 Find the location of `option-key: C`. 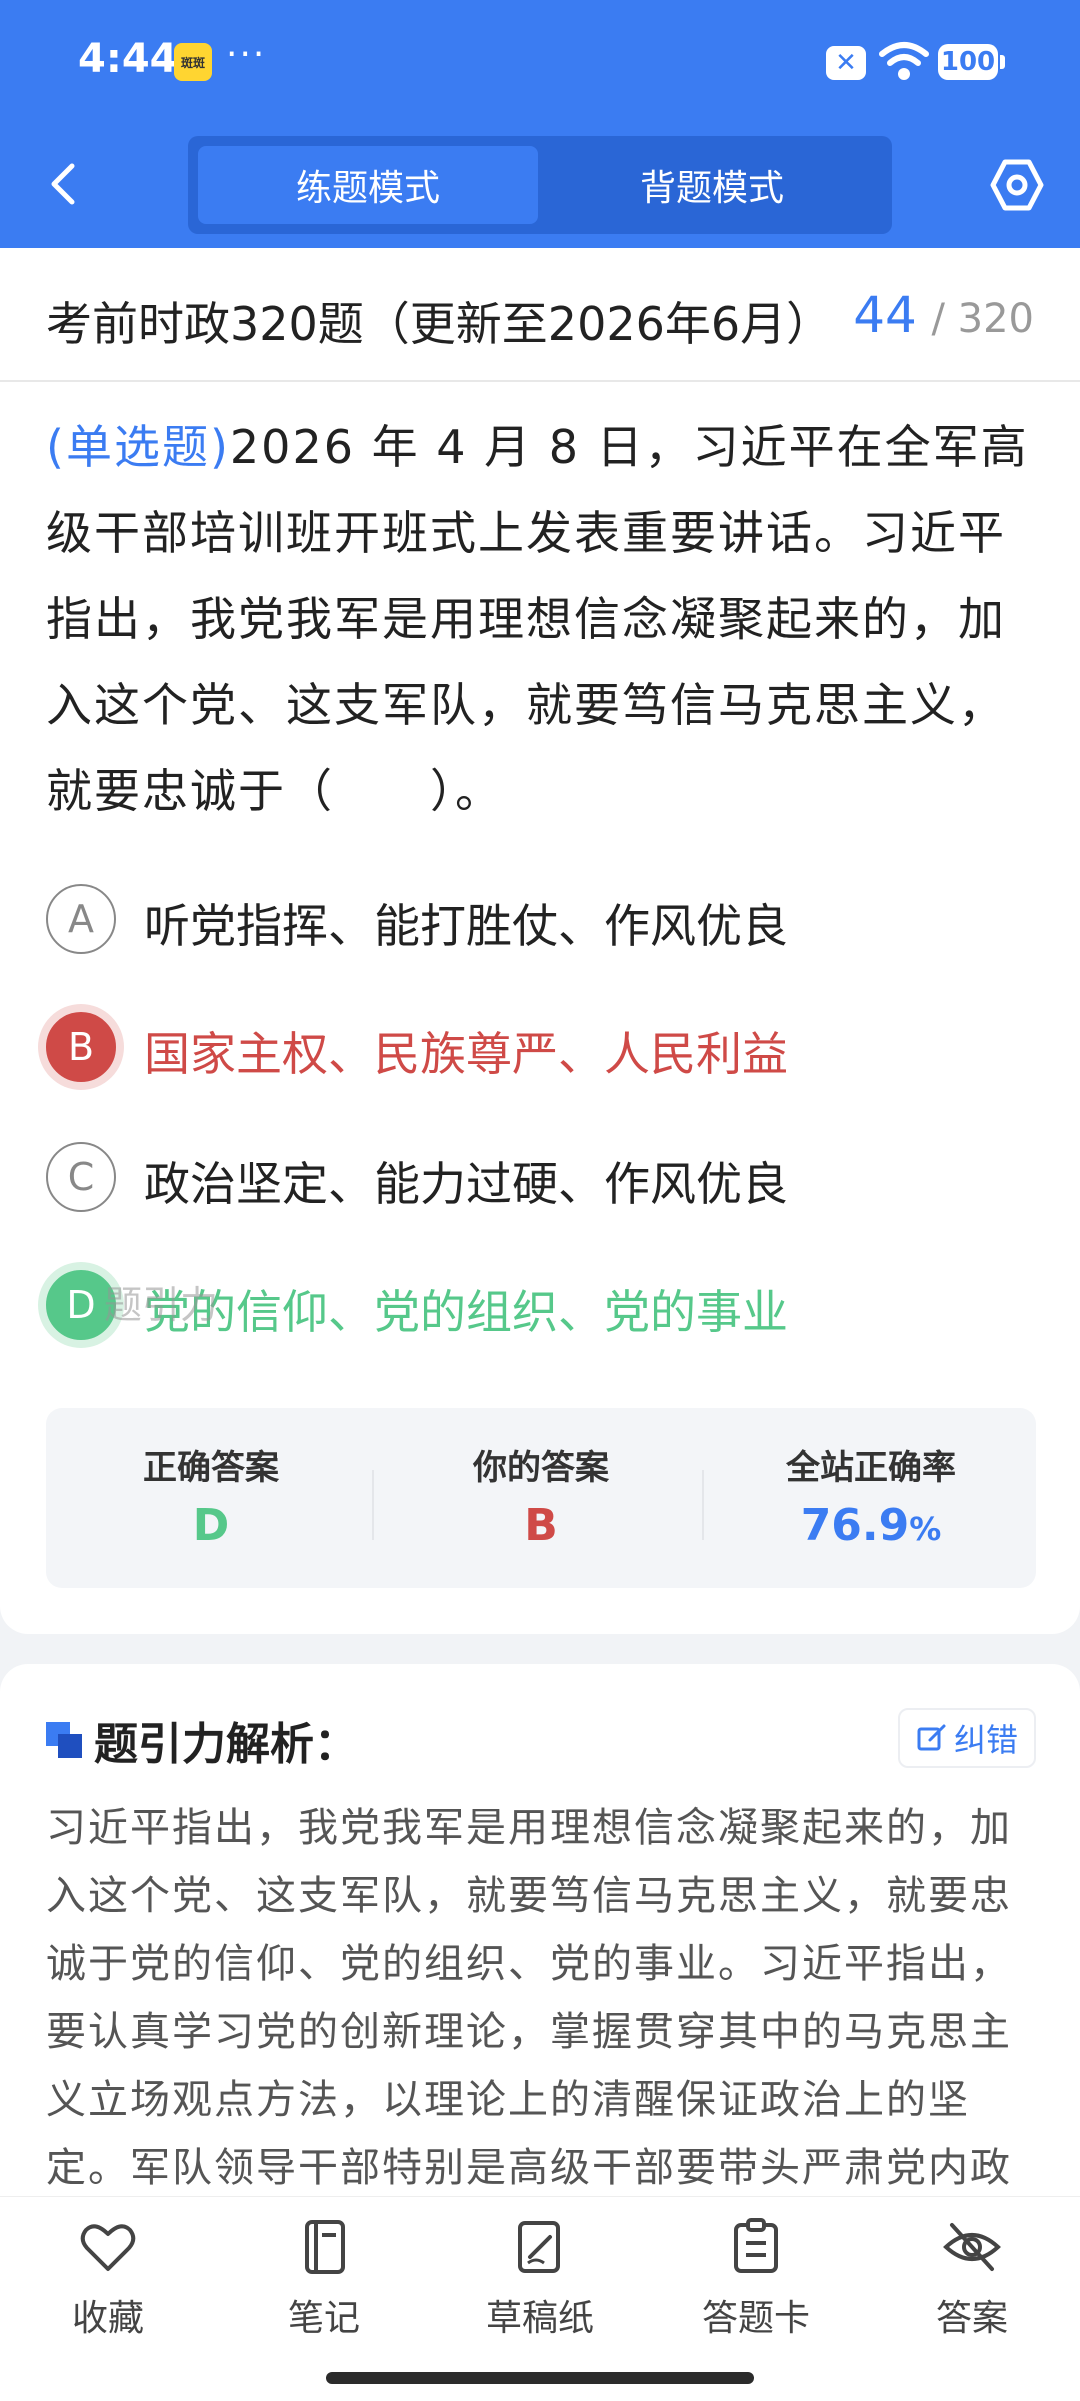

option-key: C is located at coordinates (81, 1177).